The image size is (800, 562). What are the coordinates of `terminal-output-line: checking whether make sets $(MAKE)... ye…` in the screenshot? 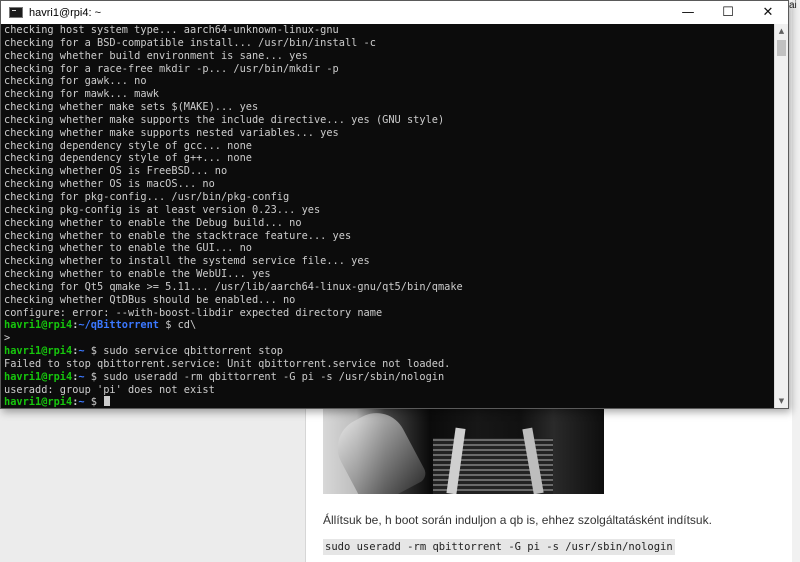 It's located at (387, 107).